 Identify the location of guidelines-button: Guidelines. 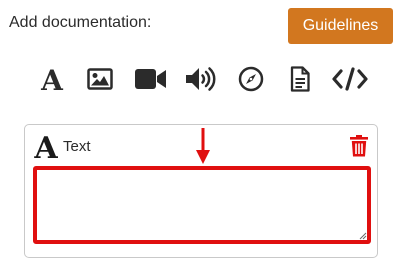
(340, 26).